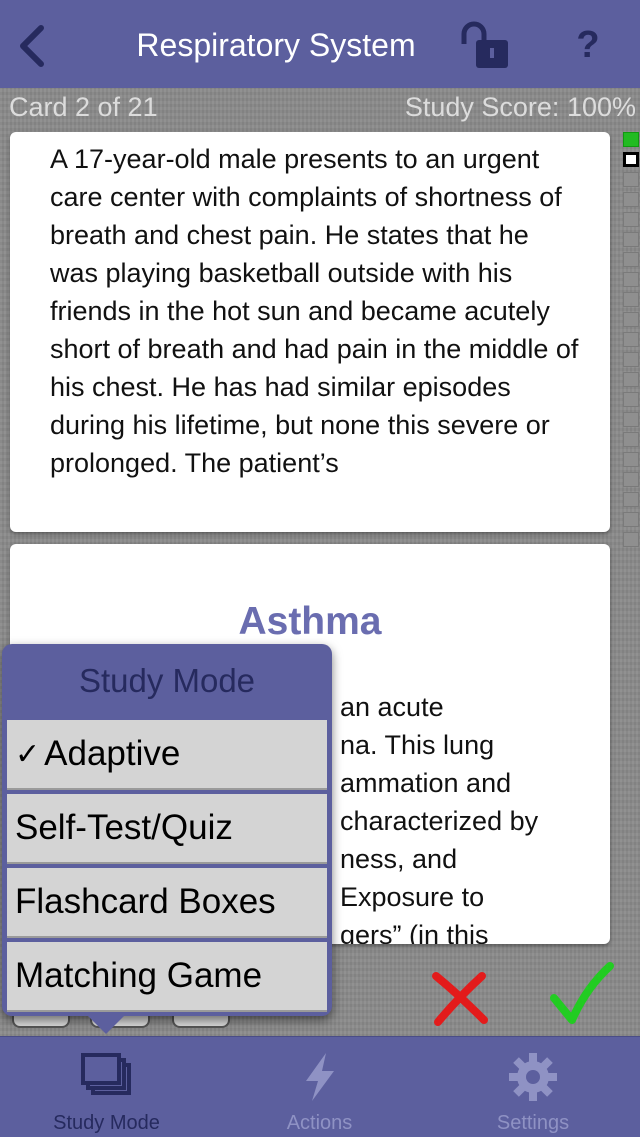  I want to click on progress-cell-current, so click(631, 159).